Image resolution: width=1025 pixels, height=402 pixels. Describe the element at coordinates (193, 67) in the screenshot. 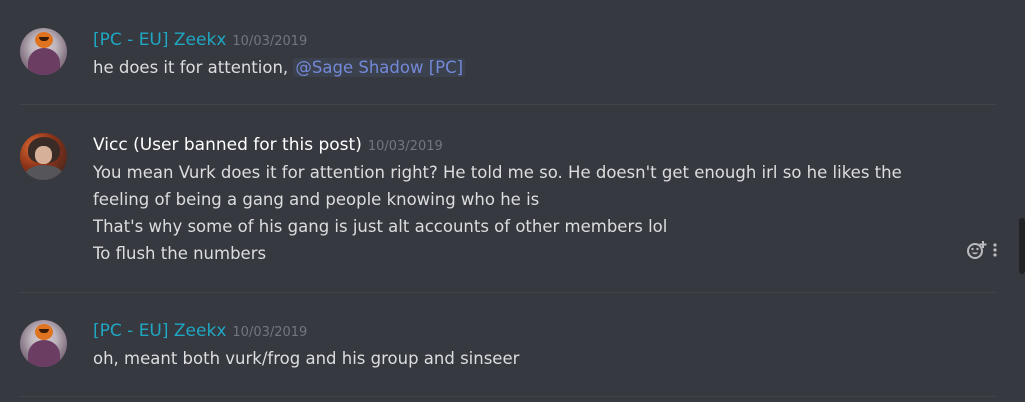

I see `message-text-content: he does it for attention,` at that location.